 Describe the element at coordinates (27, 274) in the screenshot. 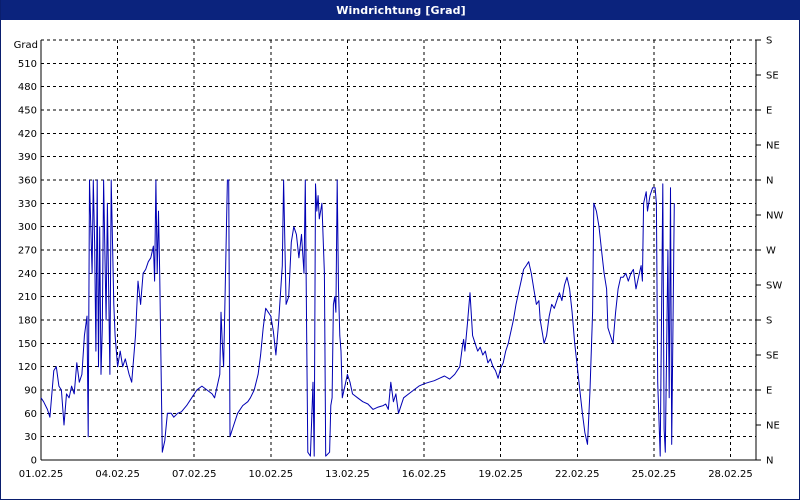

I see `y-tick-label: 240` at that location.